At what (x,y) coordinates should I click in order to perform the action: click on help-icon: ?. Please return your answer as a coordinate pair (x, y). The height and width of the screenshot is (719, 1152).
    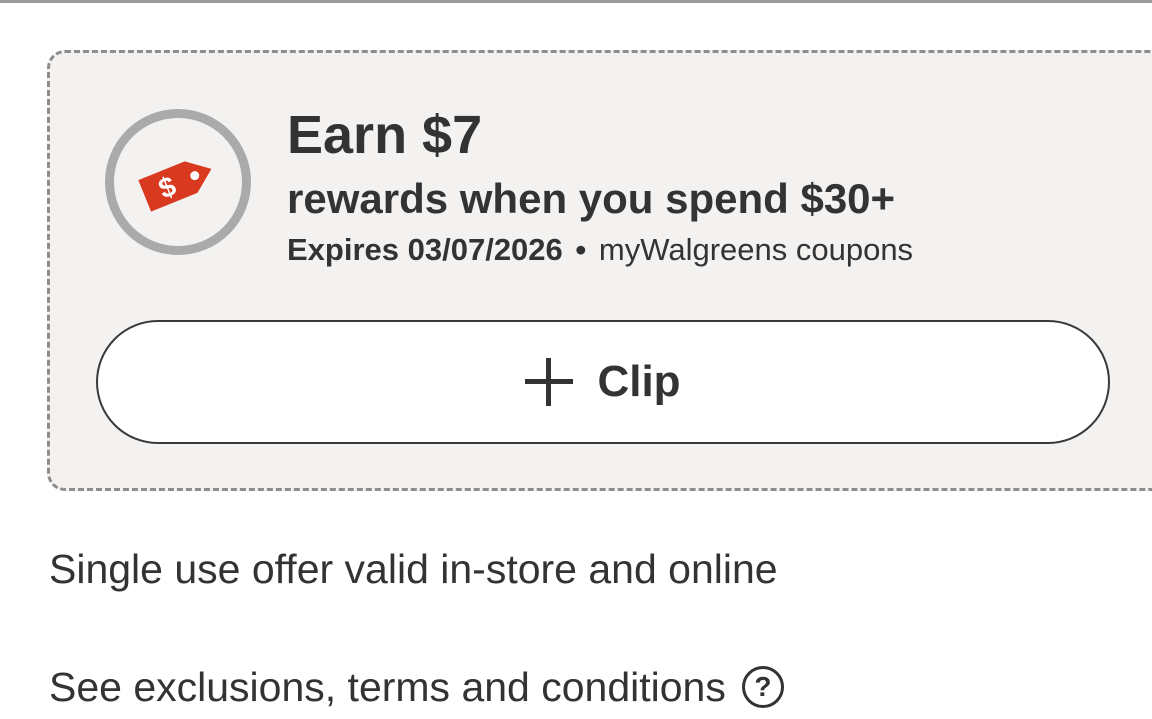
    Looking at the image, I should click on (762, 687).